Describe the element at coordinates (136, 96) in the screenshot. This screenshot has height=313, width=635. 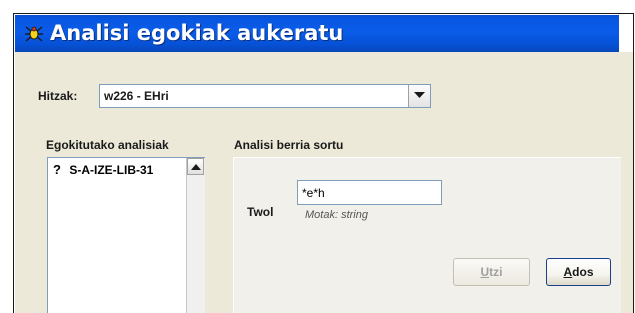
I see `hitzak-selected-value: w226 - EHri` at that location.